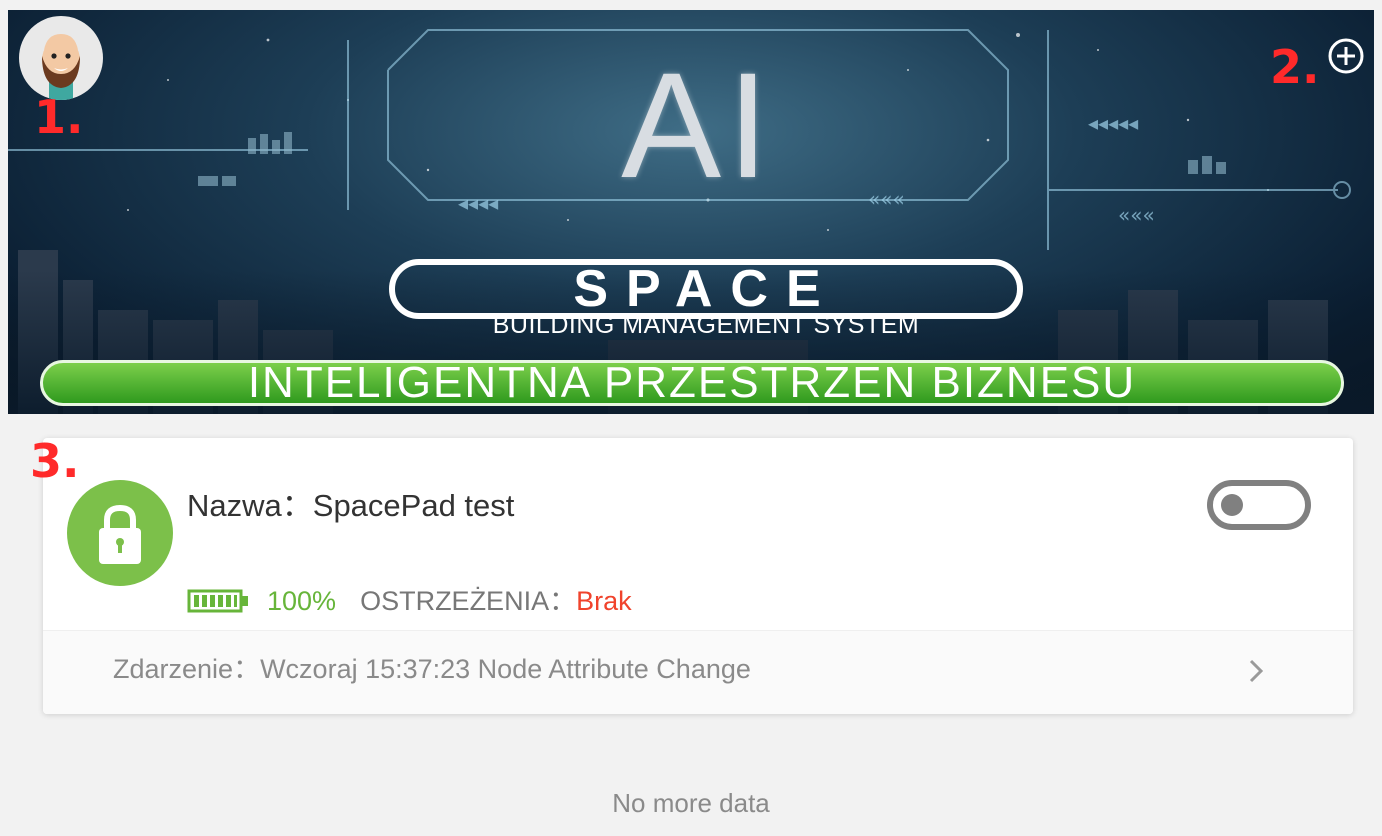  Describe the element at coordinates (698, 125) in the screenshot. I see `ai-title: AI` at that location.